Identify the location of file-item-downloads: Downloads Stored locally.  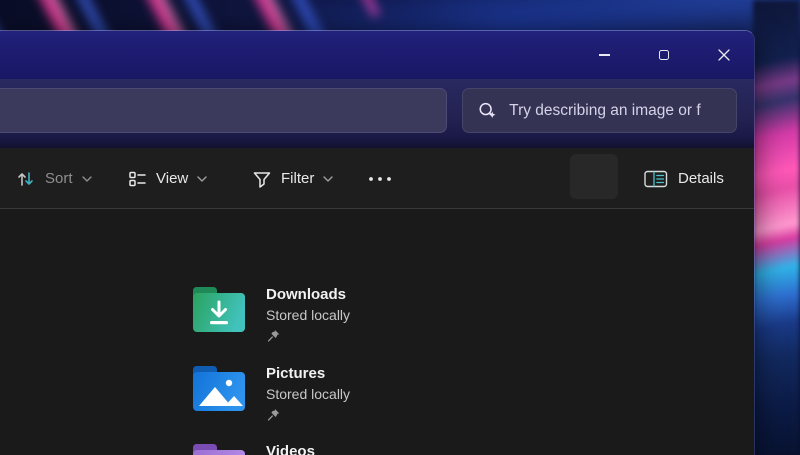
(270, 313).